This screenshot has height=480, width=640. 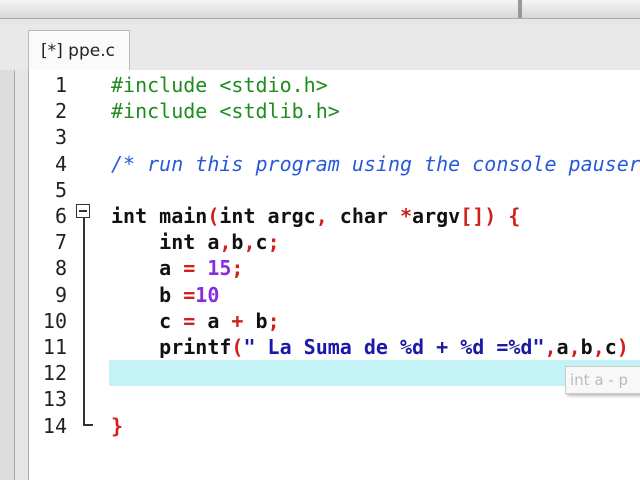 I want to click on code-text: a = 15;, so click(x=177, y=268).